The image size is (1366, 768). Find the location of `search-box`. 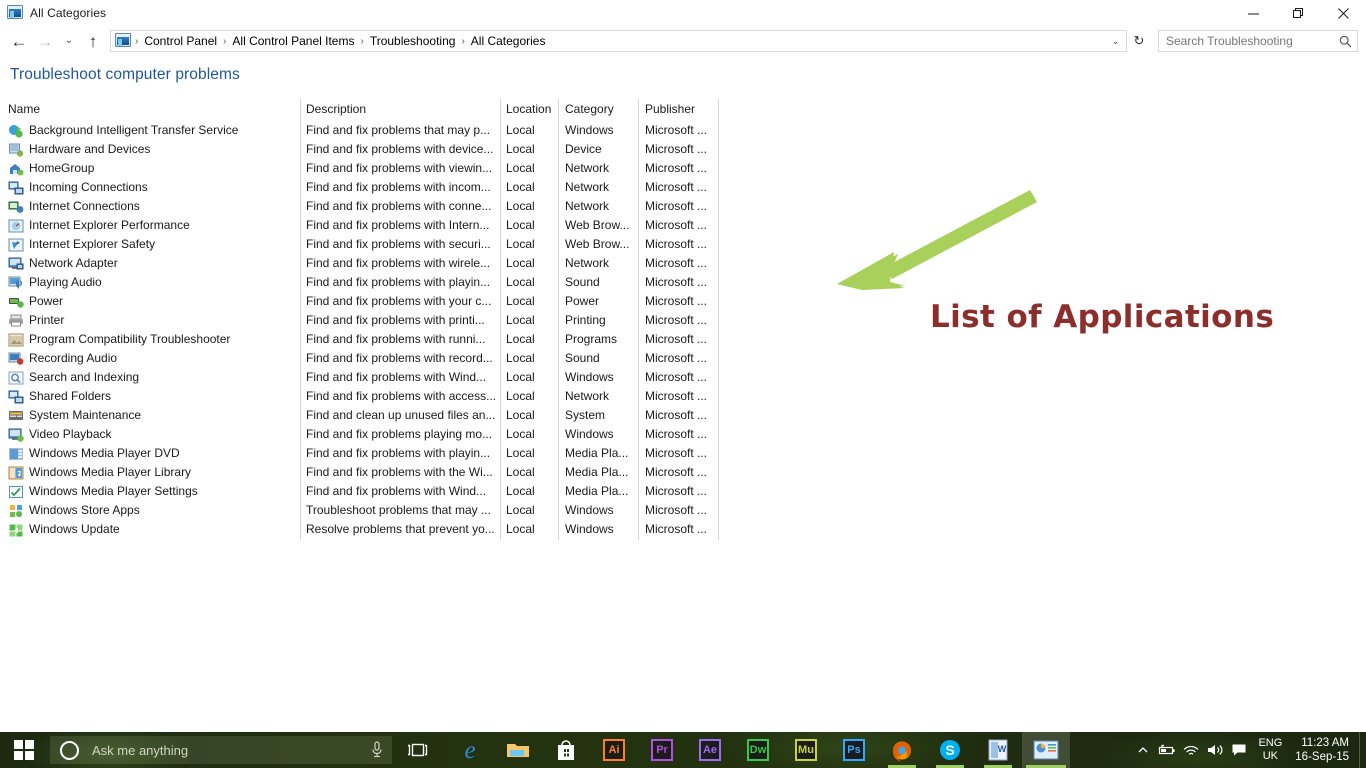

search-box is located at coordinates (1258, 41).